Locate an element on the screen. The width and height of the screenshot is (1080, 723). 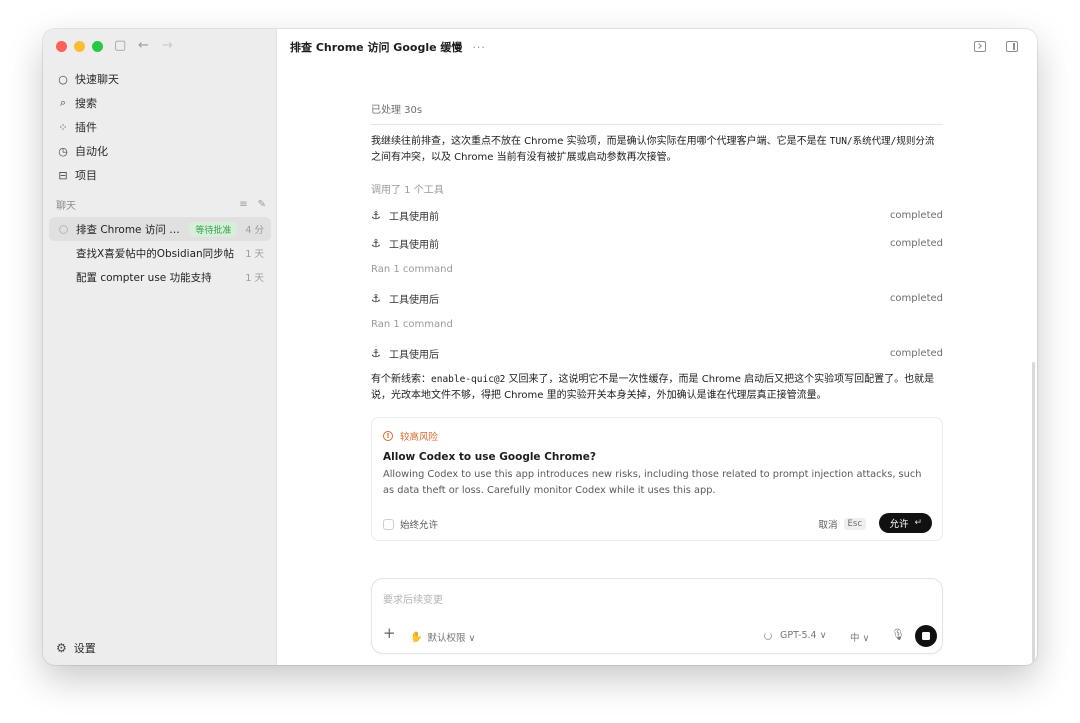
more-options-icon: ··· is located at coordinates (479, 47).